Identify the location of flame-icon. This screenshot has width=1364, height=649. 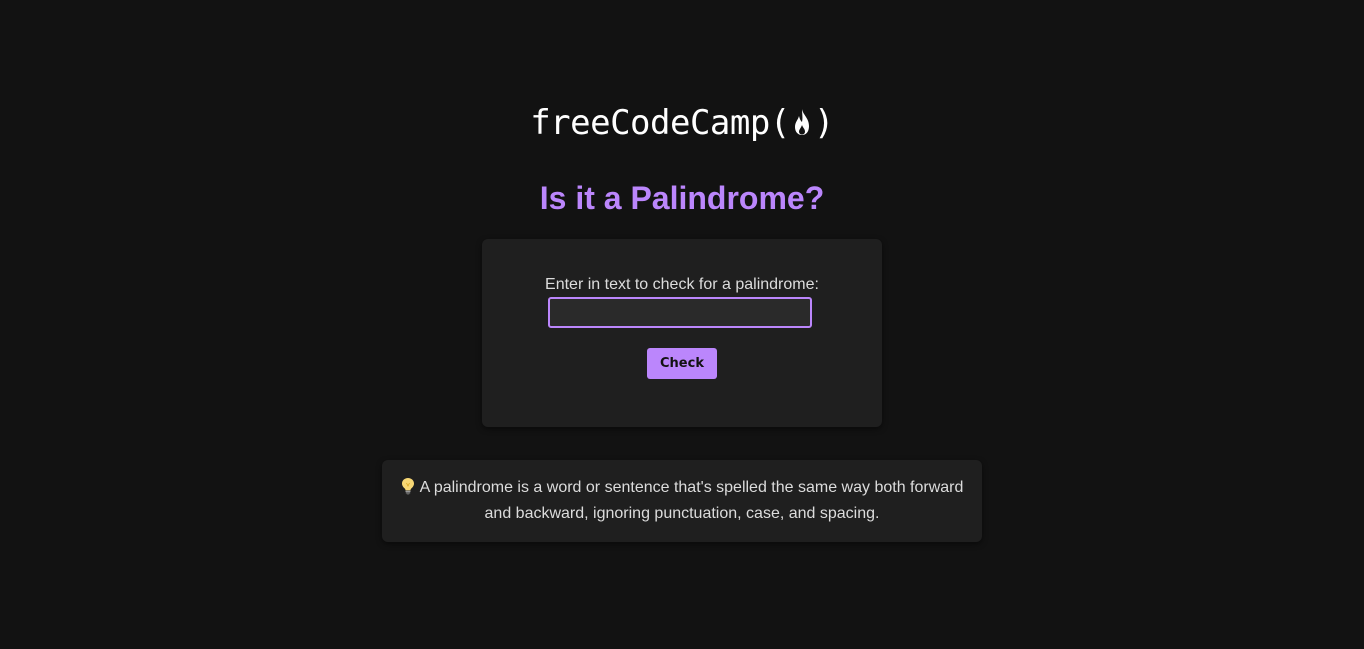
(801, 121).